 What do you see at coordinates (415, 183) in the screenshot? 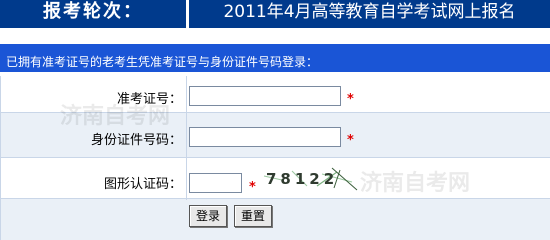
I see `watermark: 济南自考网` at bounding box center [415, 183].